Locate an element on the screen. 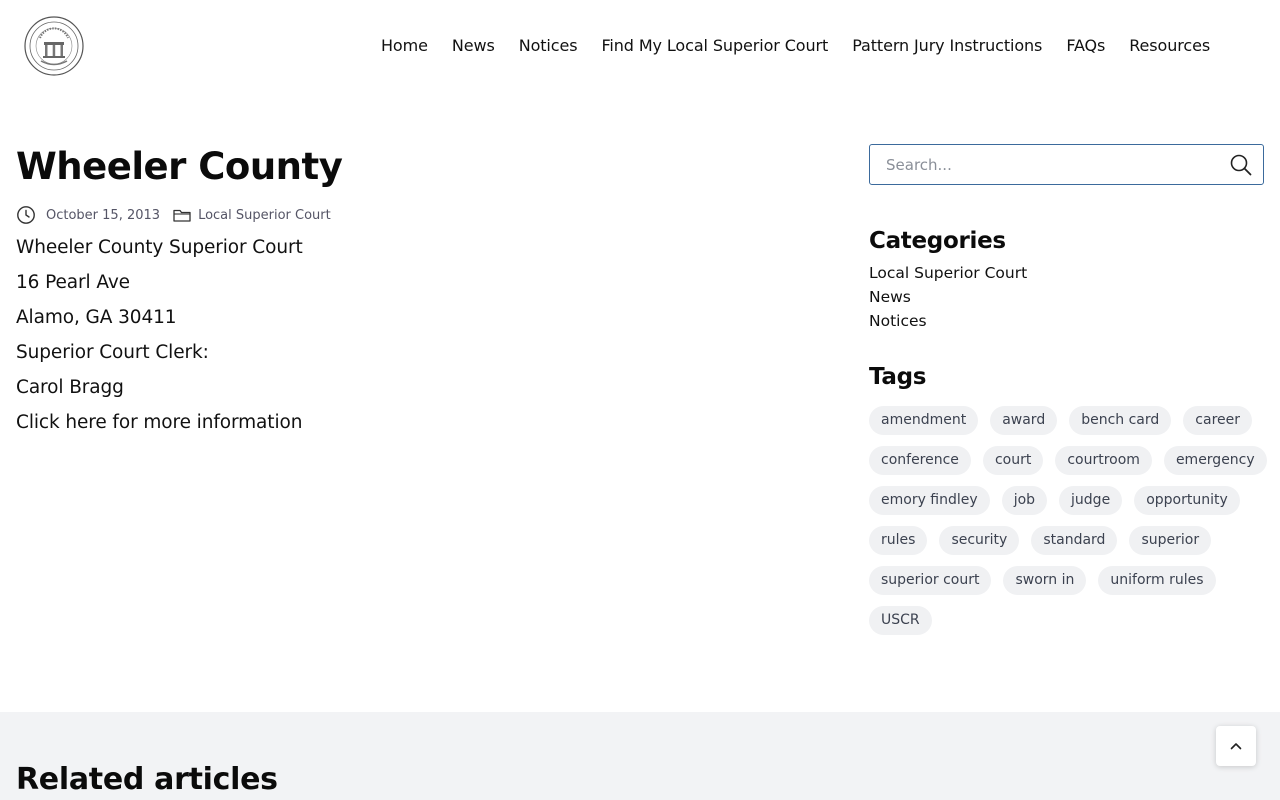 The width and height of the screenshot is (1280, 800). tag-job: job is located at coordinates (1024, 500).